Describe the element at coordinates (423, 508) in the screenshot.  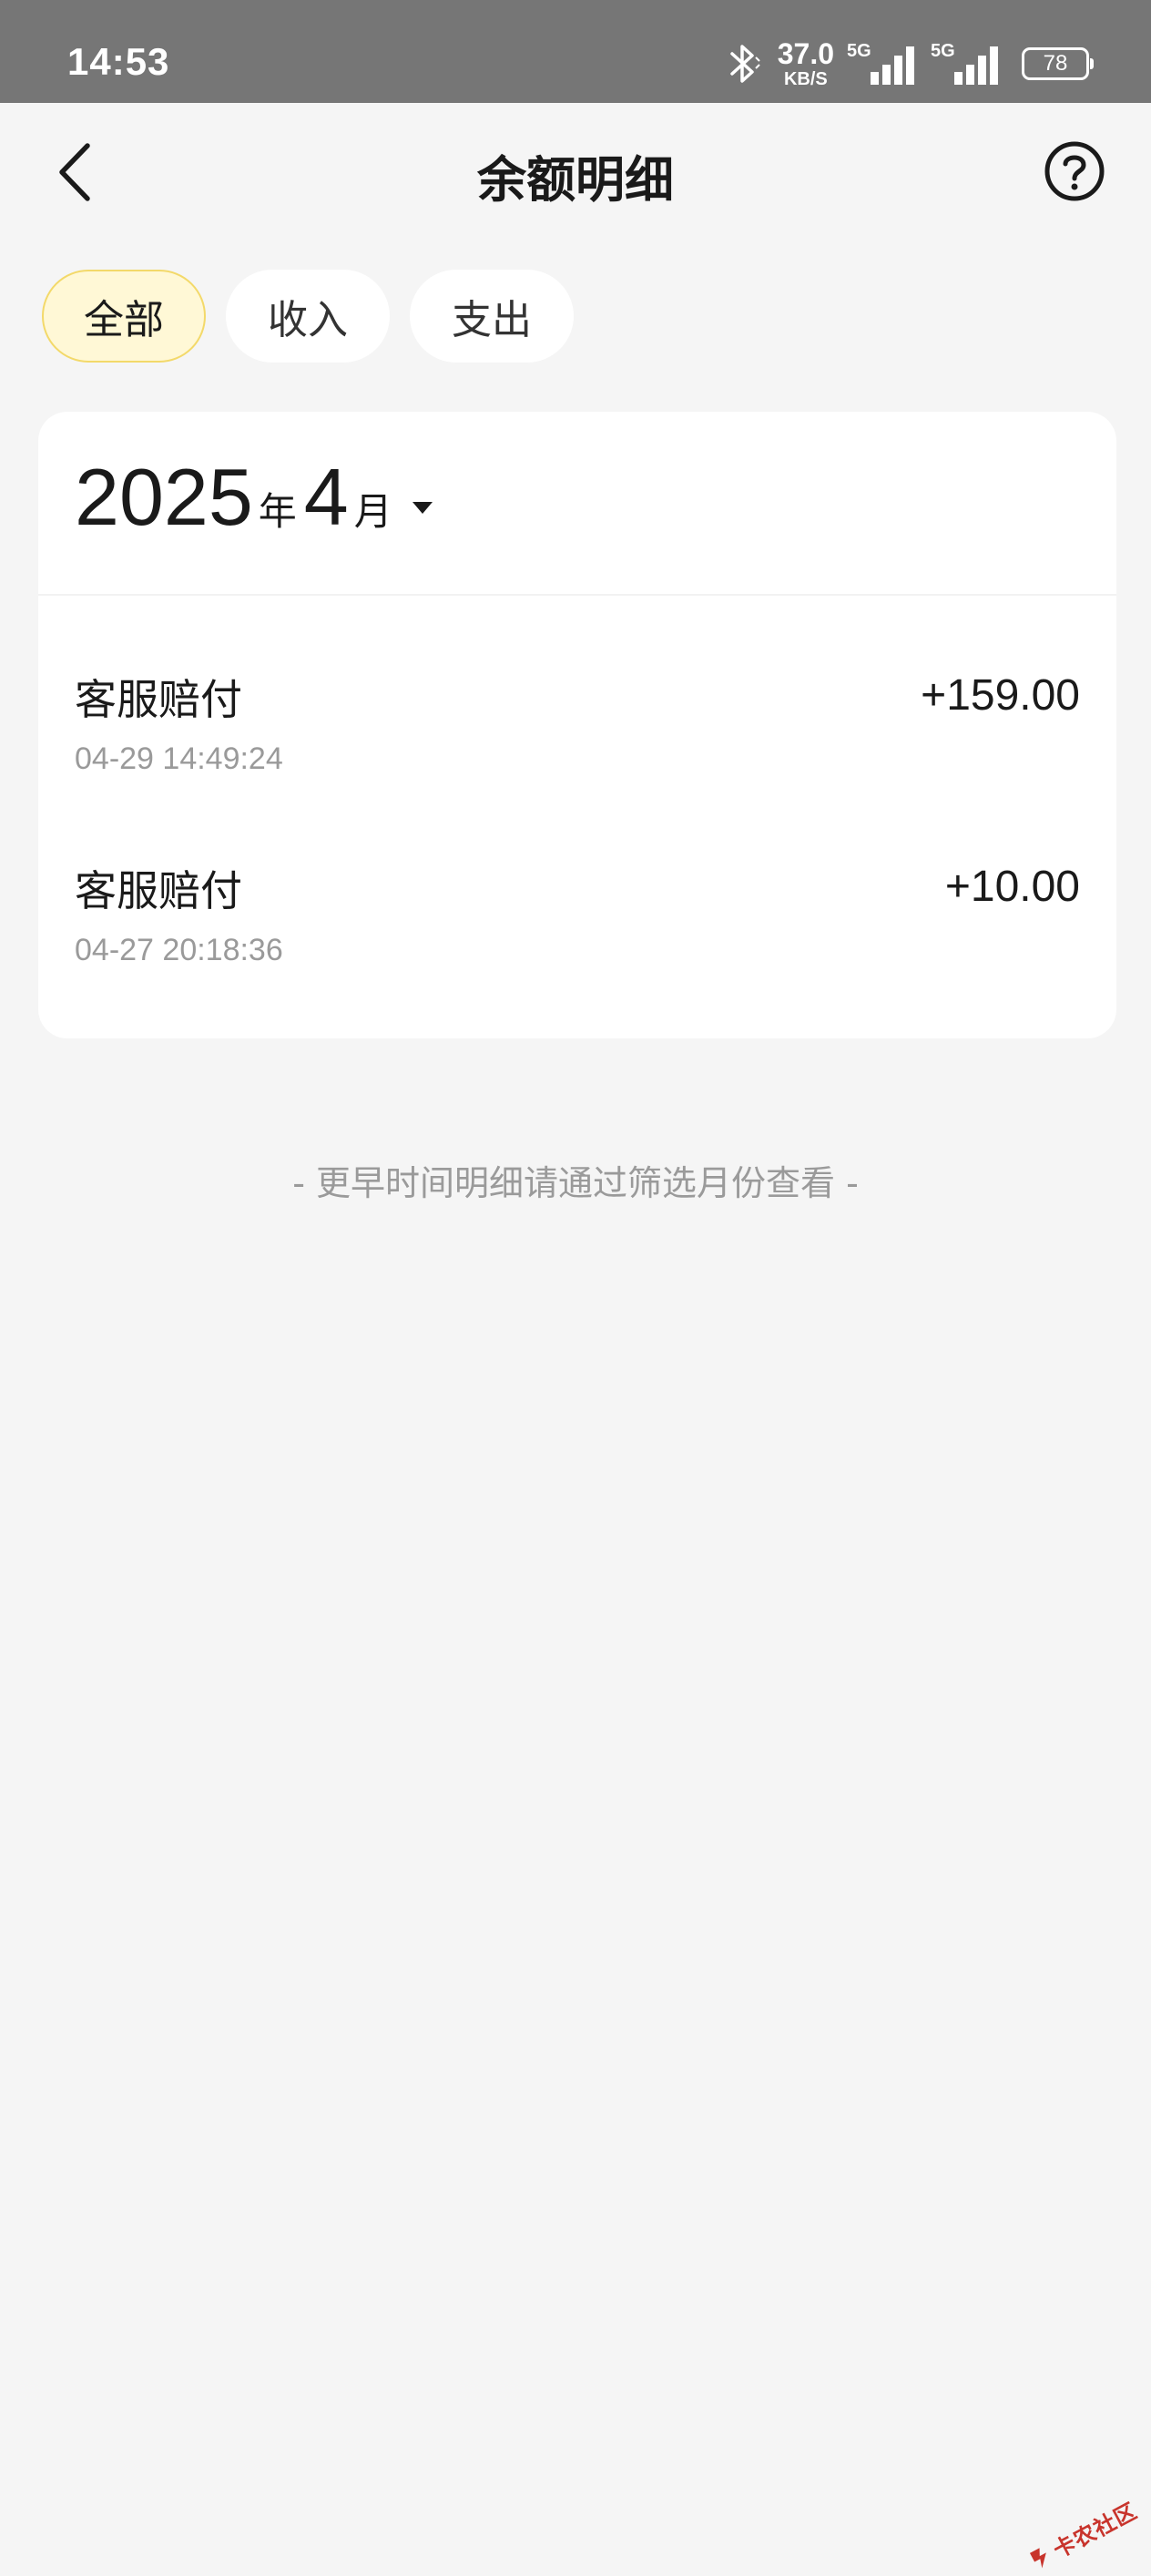
I see `caret-down-icon` at that location.